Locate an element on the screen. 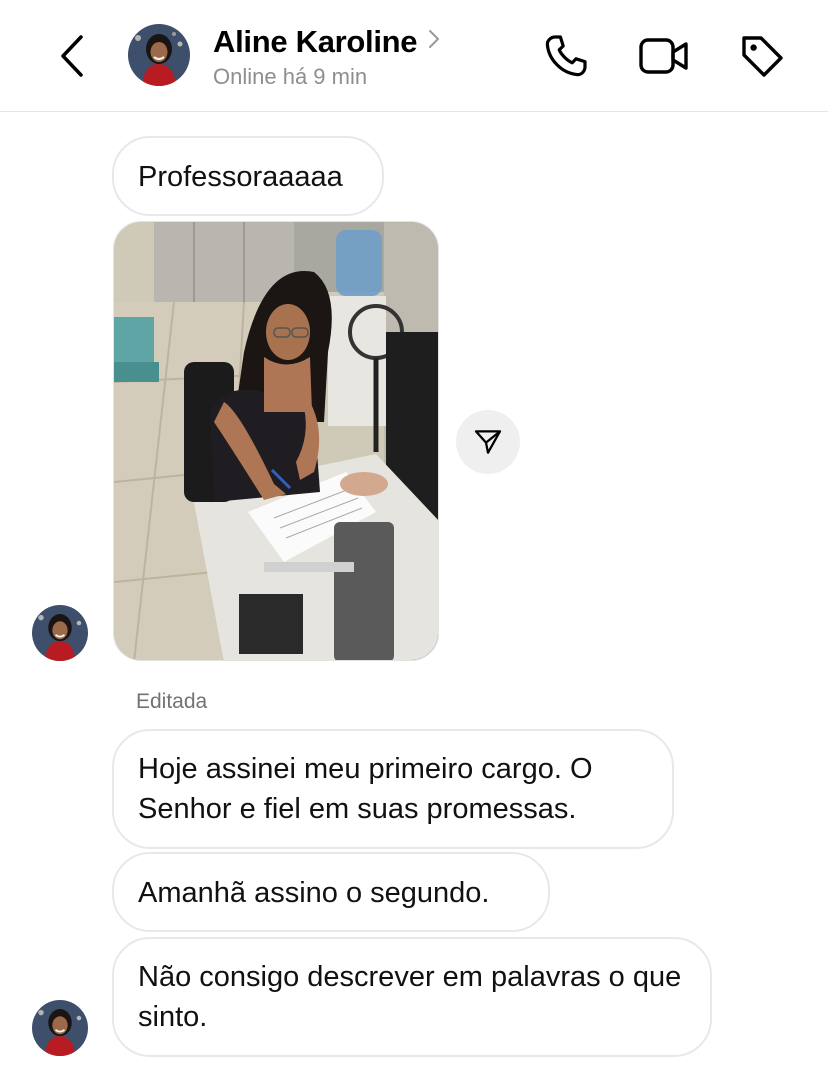  send-icon is located at coordinates (488, 442).